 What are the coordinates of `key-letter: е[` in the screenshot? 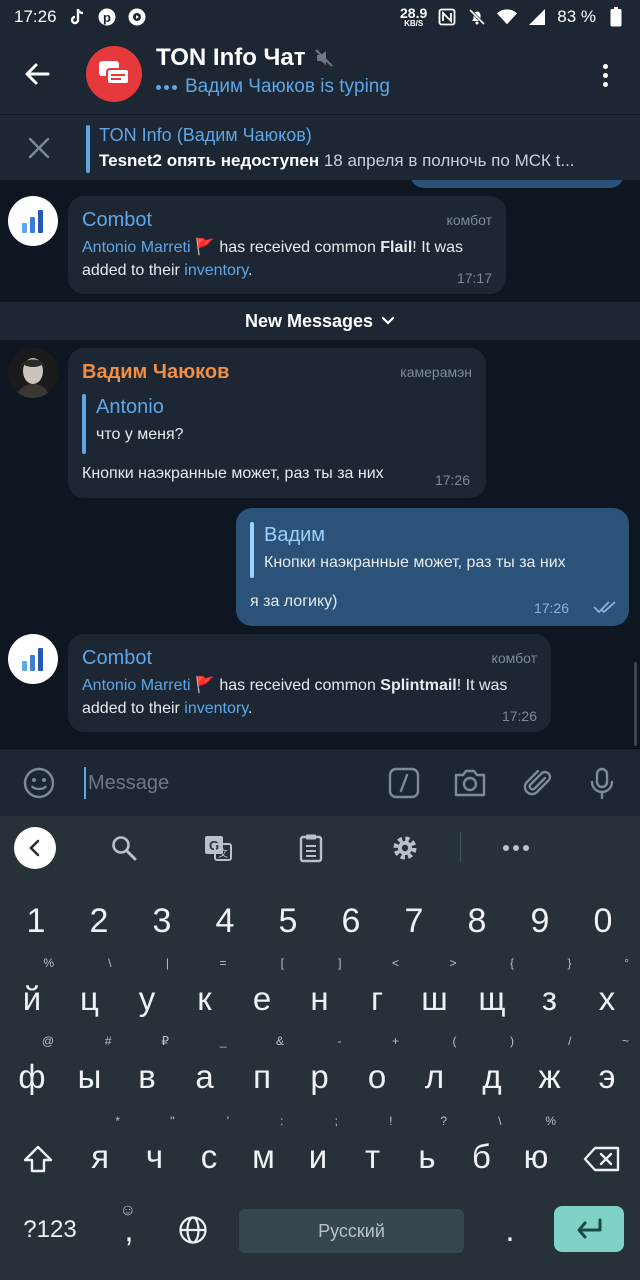 It's located at (262, 996).